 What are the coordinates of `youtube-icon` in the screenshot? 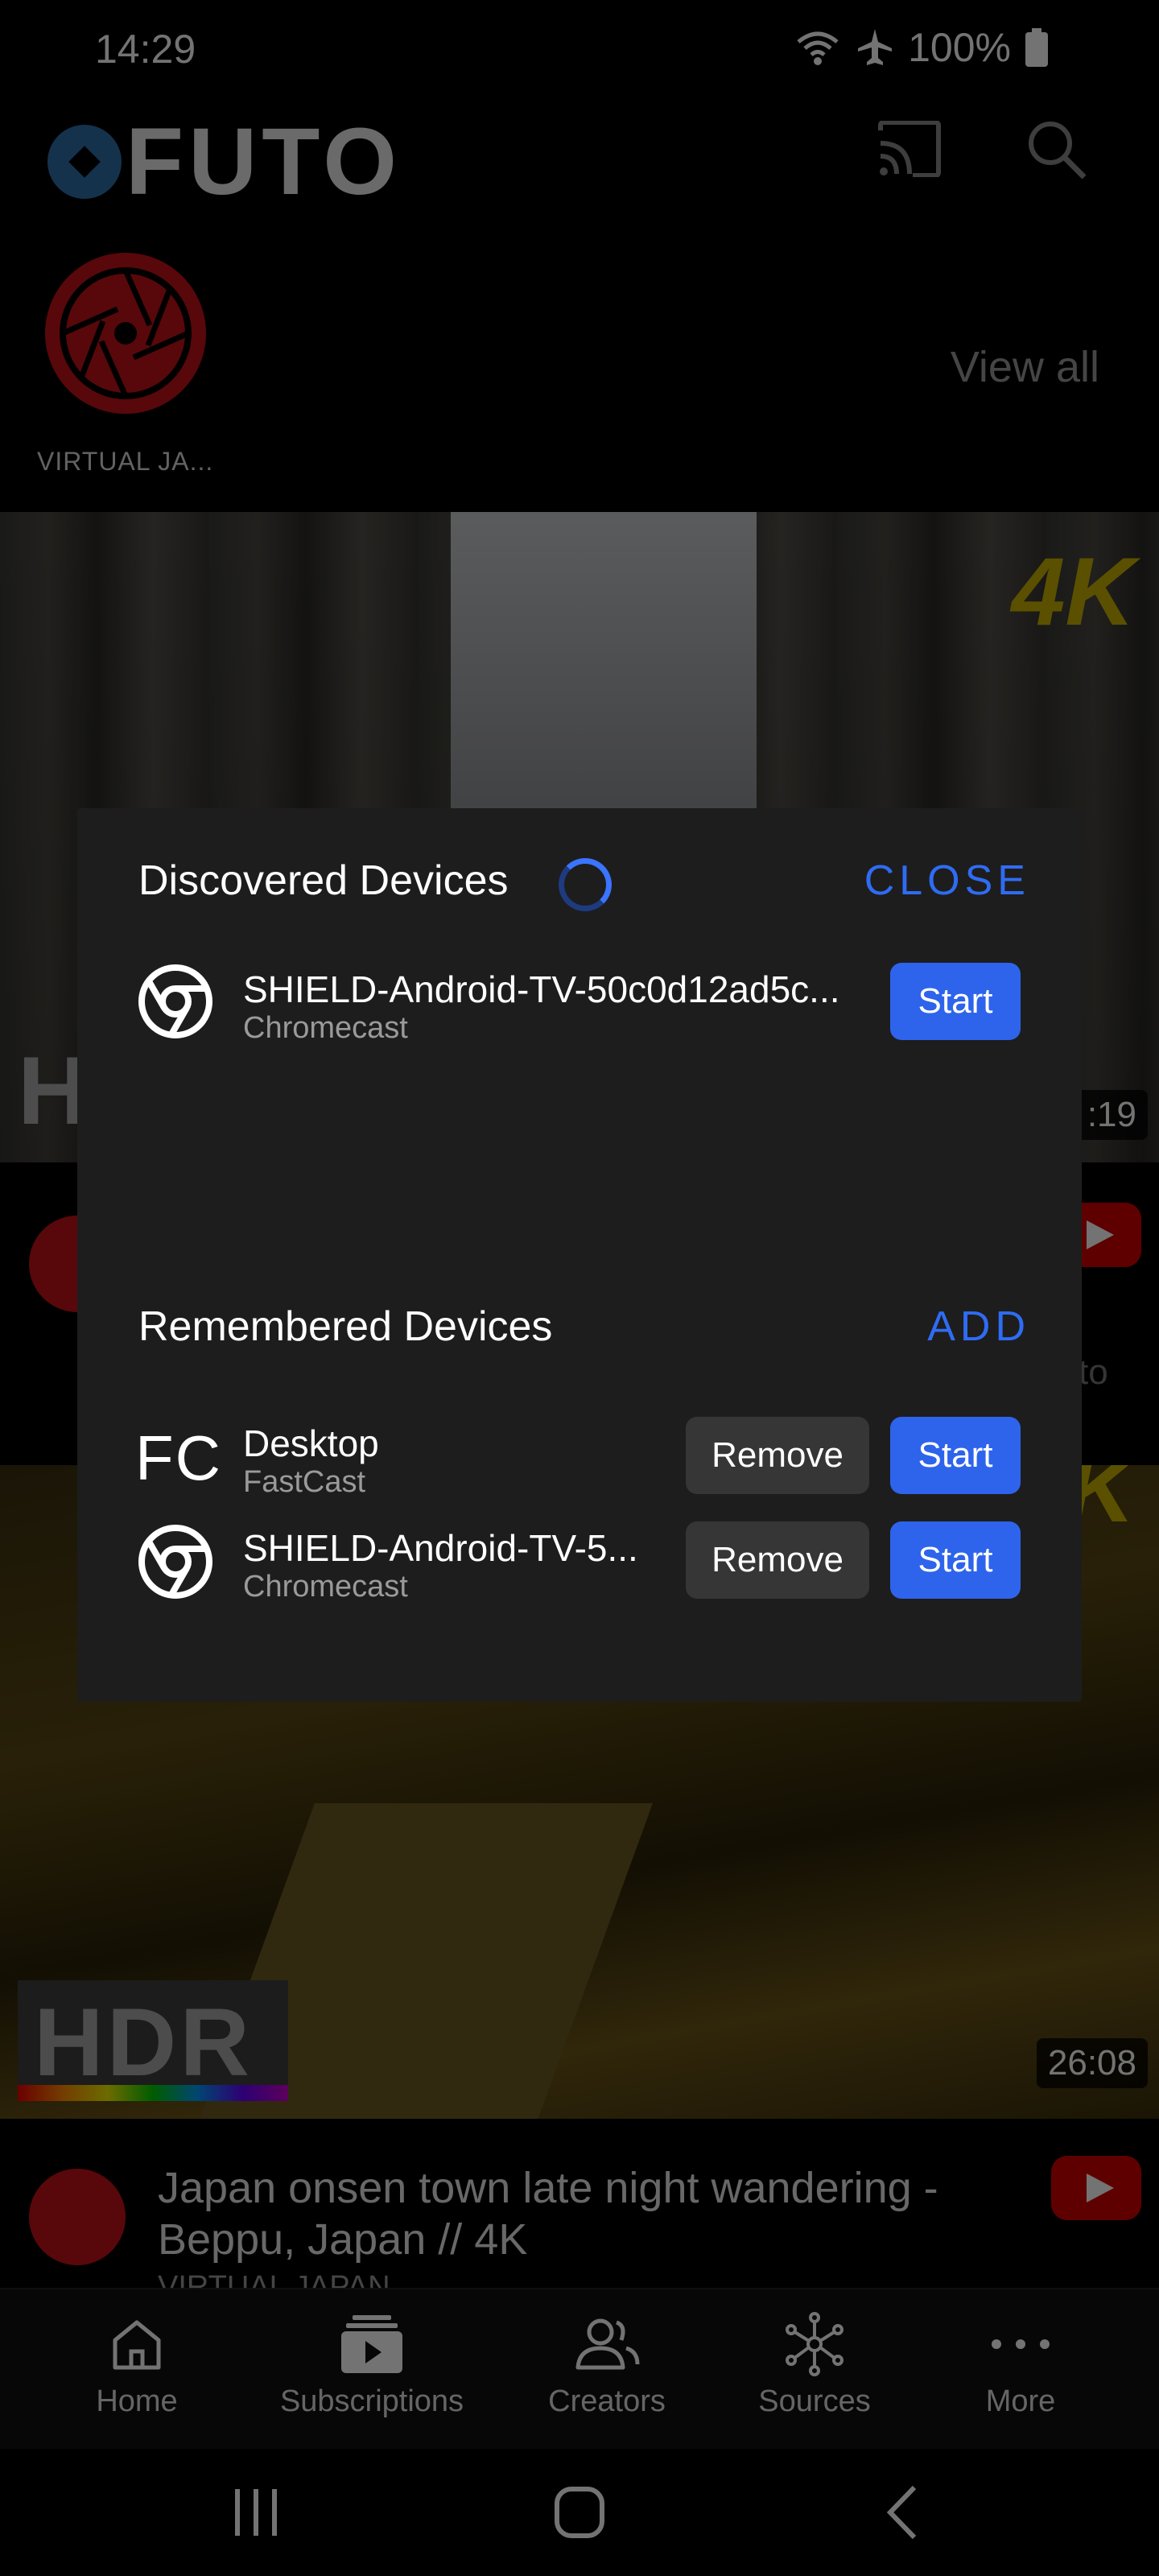 It's located at (1096, 2188).